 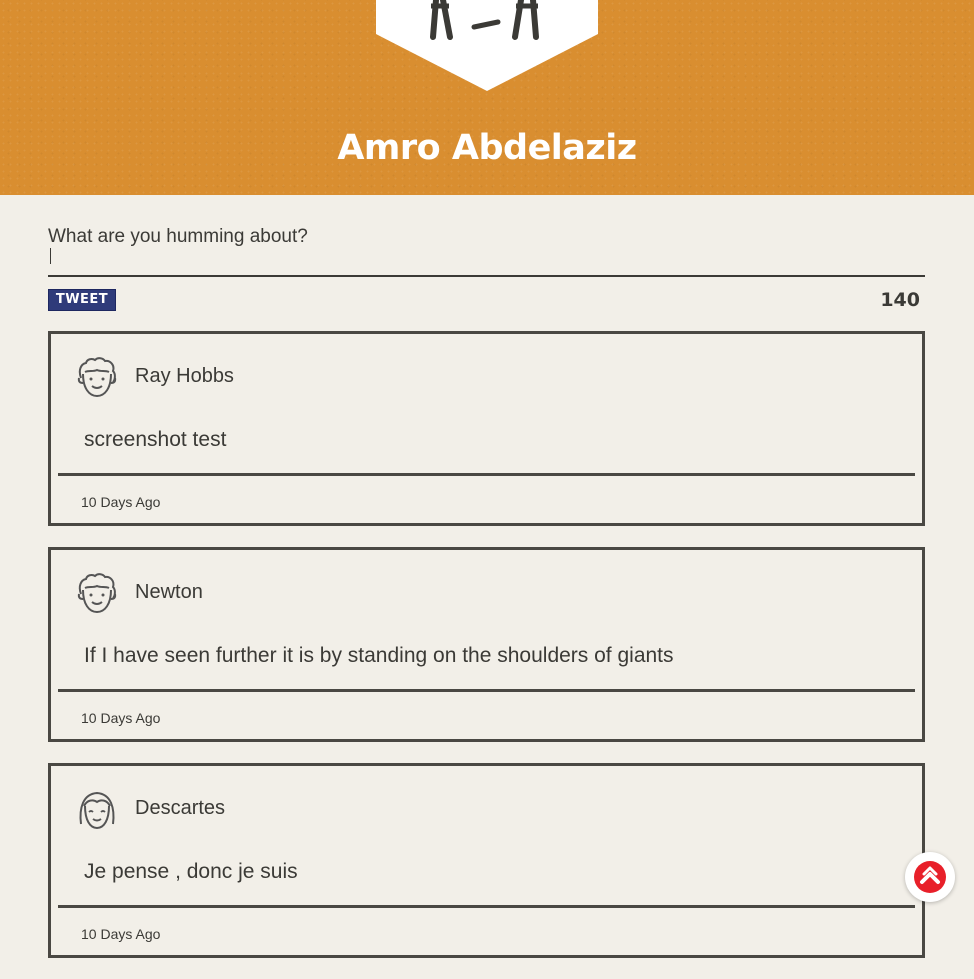 I want to click on tweet-composer, so click(x=486, y=249).